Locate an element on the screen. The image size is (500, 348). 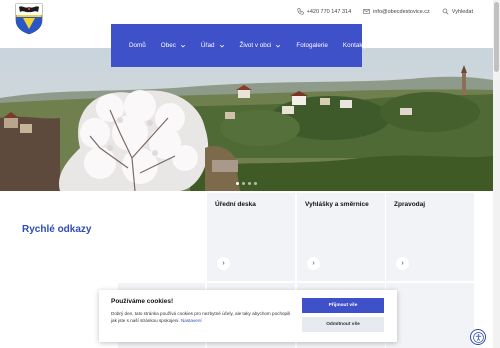
cookie-banner-title: Používáme cookies! is located at coordinates (142, 301).